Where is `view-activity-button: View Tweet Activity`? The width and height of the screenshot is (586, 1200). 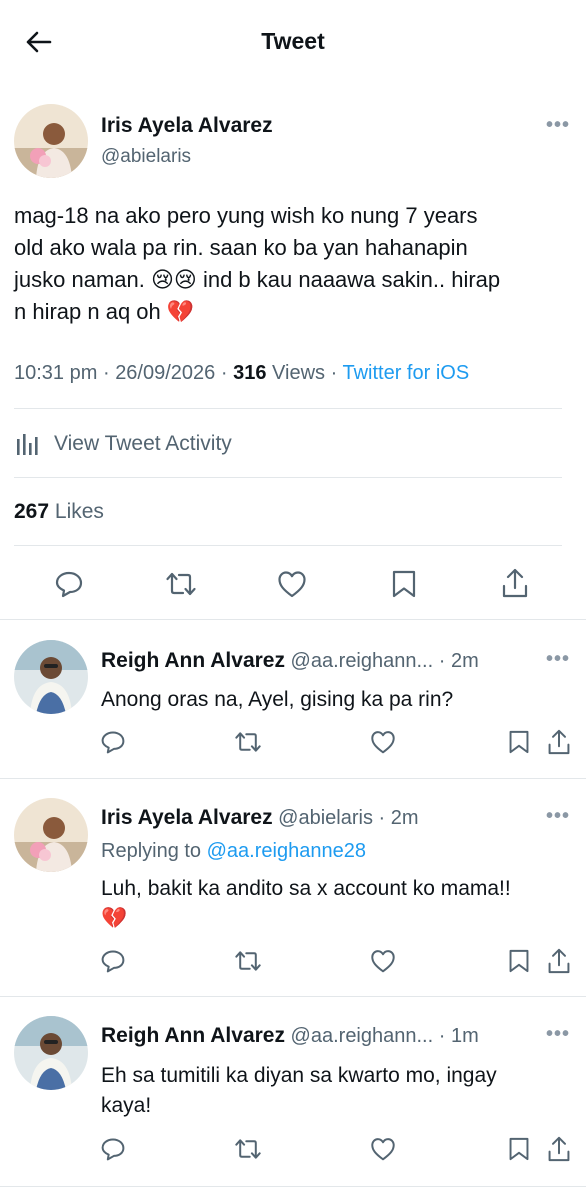
view-activity-button: View Tweet Activity is located at coordinates (123, 444).